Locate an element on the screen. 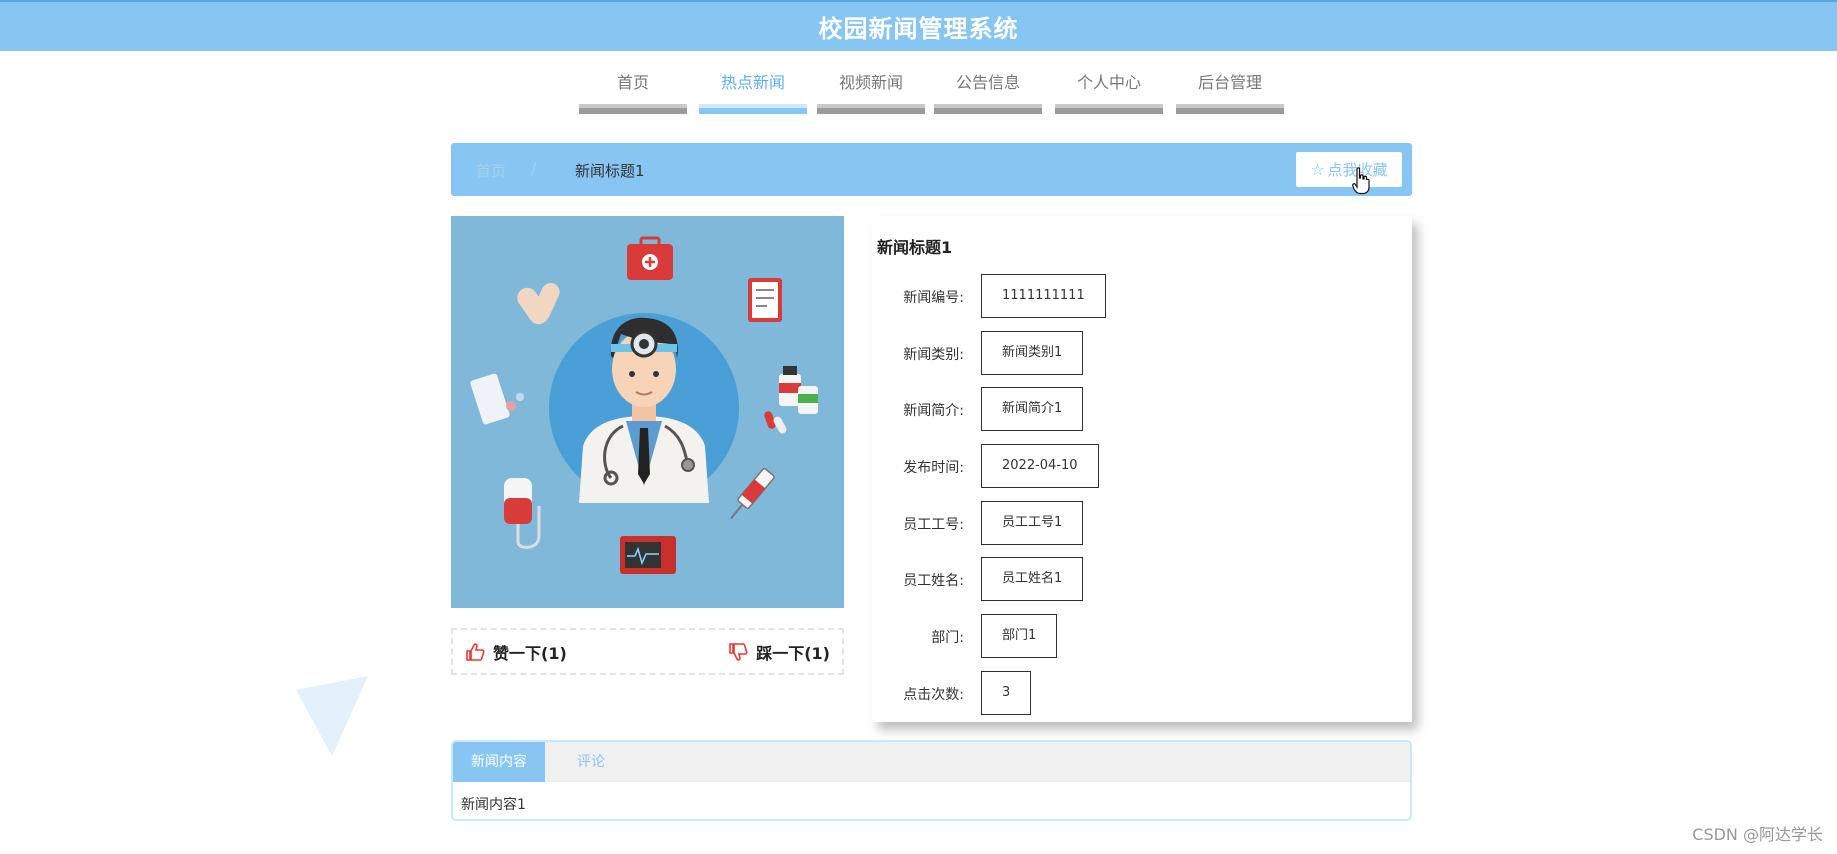 This screenshot has height=854, width=1837. content-tabs: 新闻内容 评论 新闻内容1 is located at coordinates (931, 780).